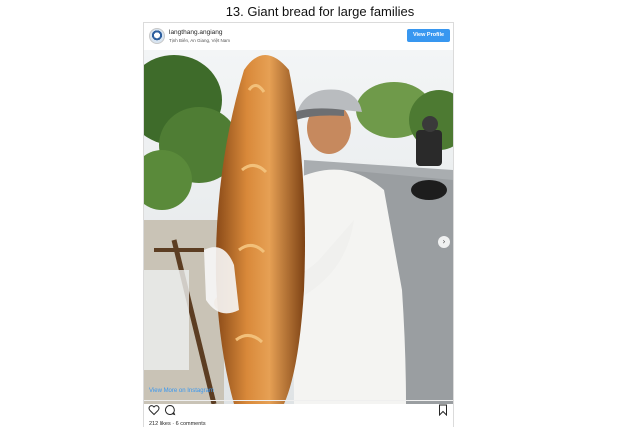  What do you see at coordinates (443, 410) in the screenshot?
I see `bookmark-icon` at bounding box center [443, 410].